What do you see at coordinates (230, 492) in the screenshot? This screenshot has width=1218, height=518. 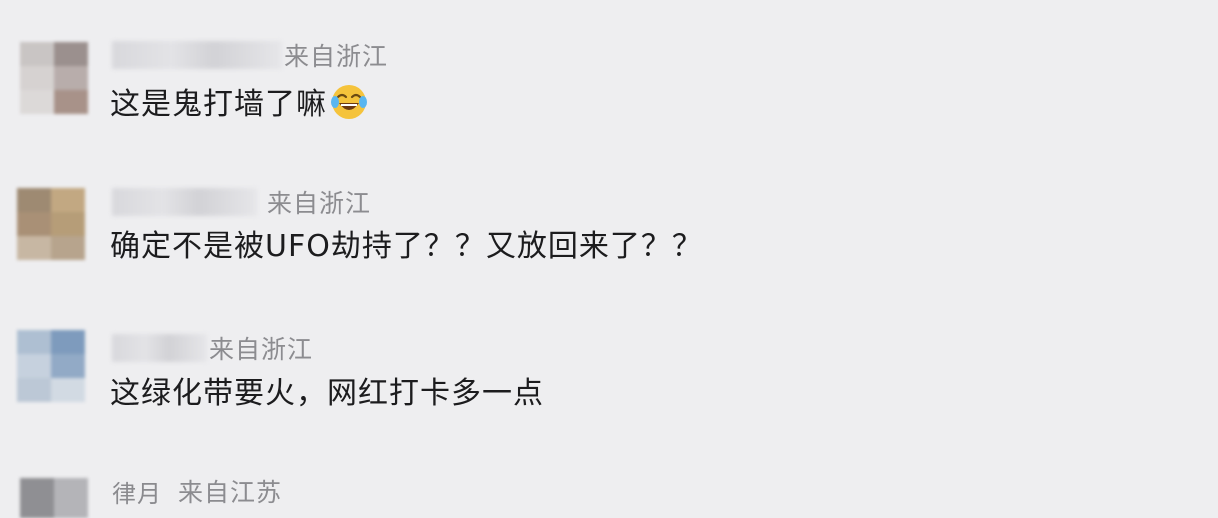 I see `location-label: 来自江苏` at bounding box center [230, 492].